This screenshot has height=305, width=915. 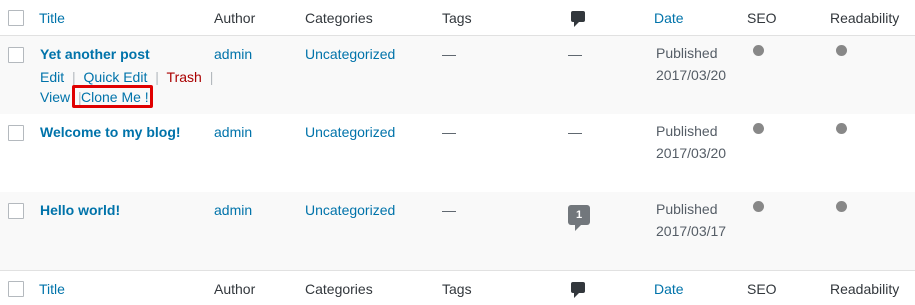 What do you see at coordinates (16, 289) in the screenshot?
I see `select-all-checkbox-footer` at bounding box center [16, 289].